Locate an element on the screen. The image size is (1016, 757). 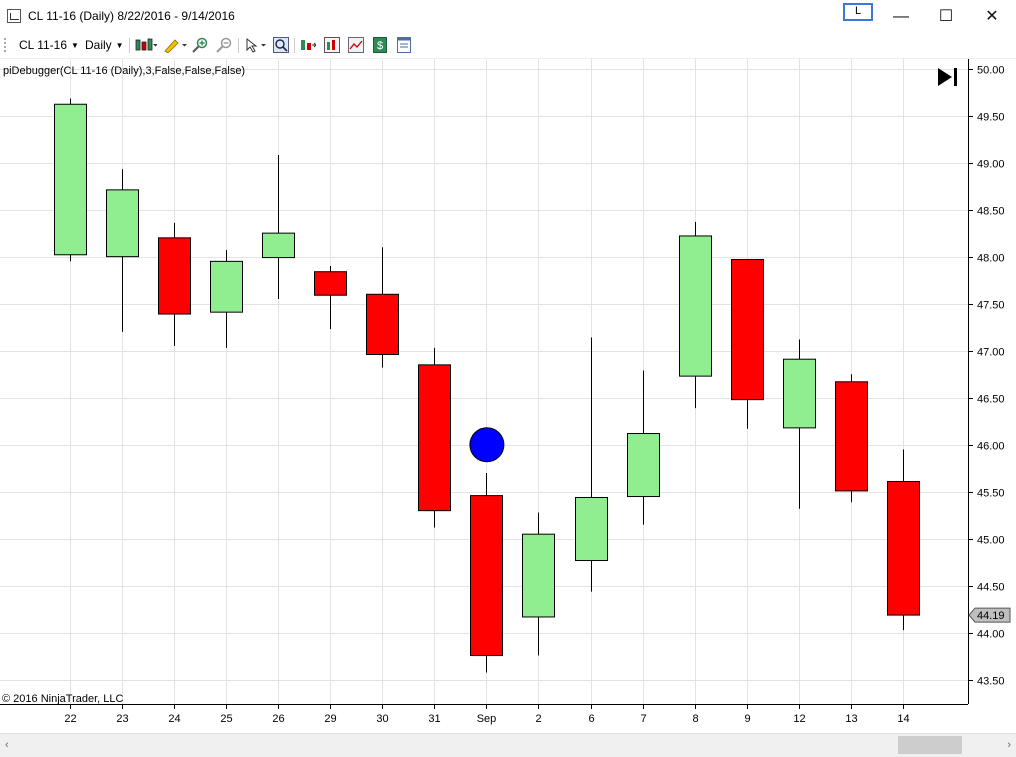
zoom-in-icon is located at coordinates (200, 45).